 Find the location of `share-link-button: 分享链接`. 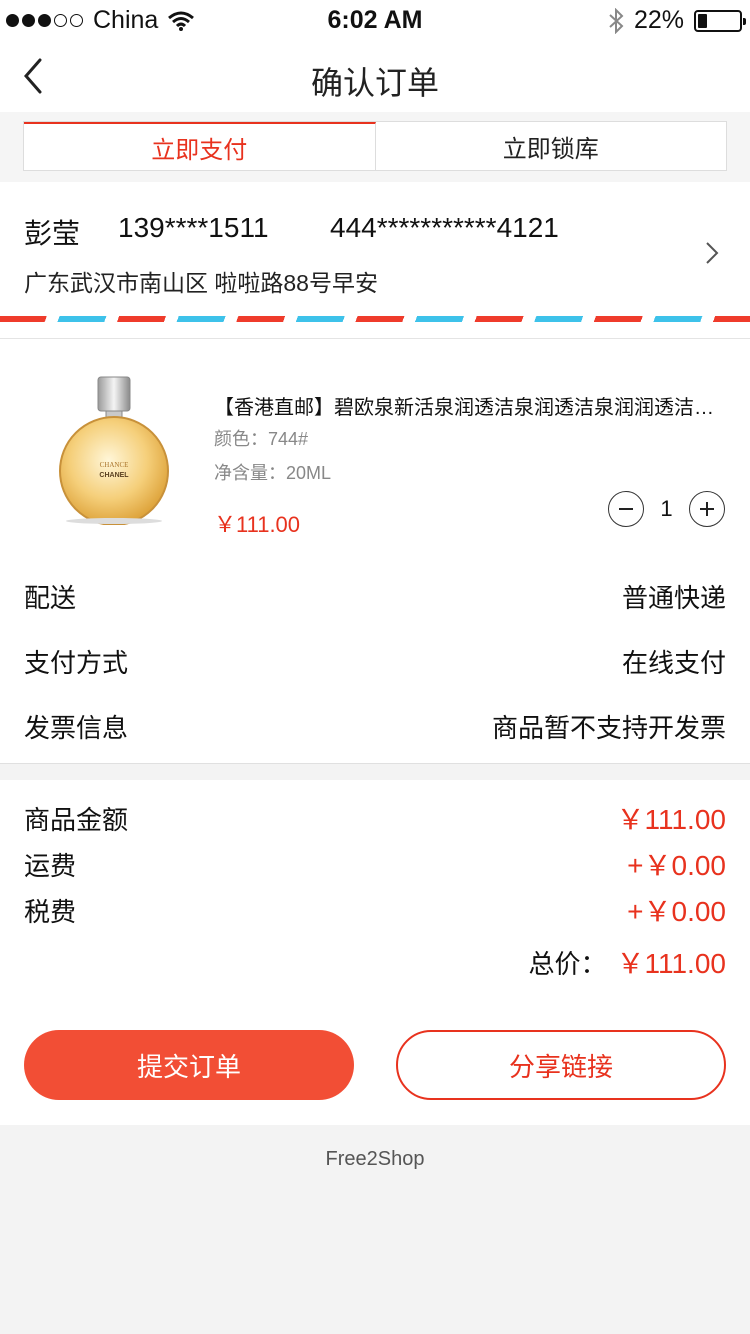

share-link-button: 分享链接 is located at coordinates (561, 1065).